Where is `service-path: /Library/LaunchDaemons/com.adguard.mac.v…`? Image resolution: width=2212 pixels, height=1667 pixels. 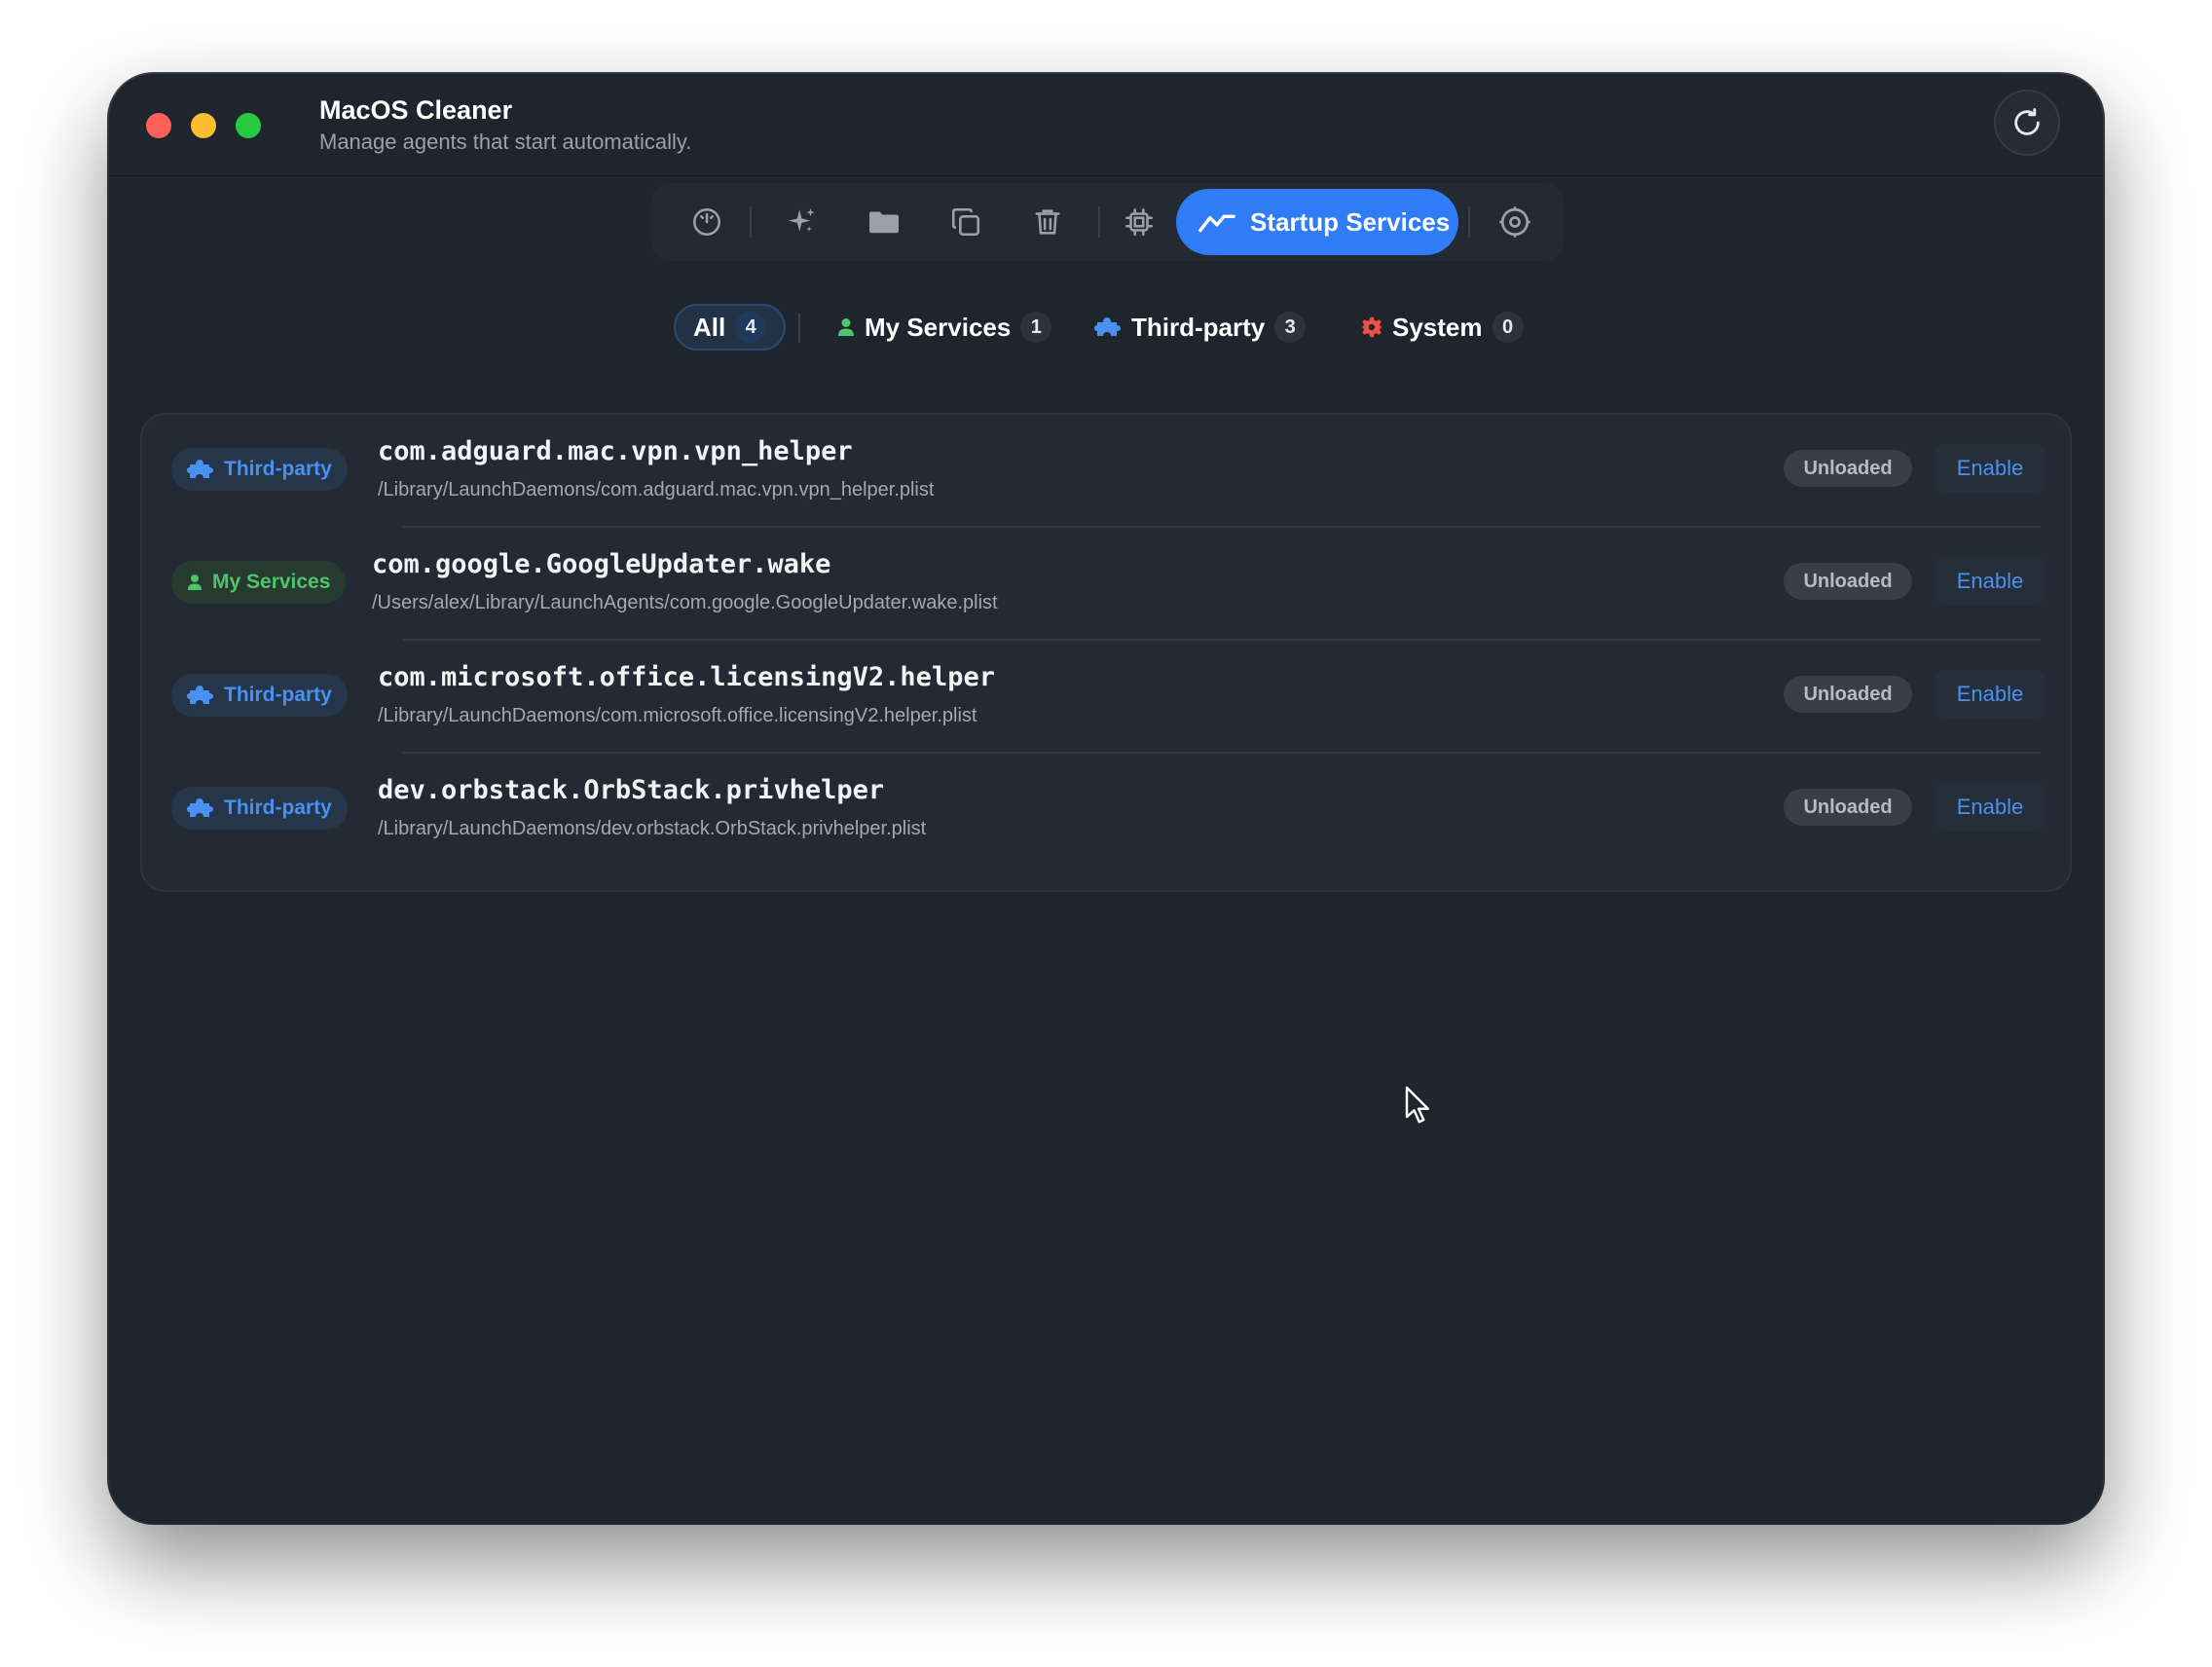 service-path: /Library/LaunchDaemons/com.adguard.mac.v… is located at coordinates (656, 490).